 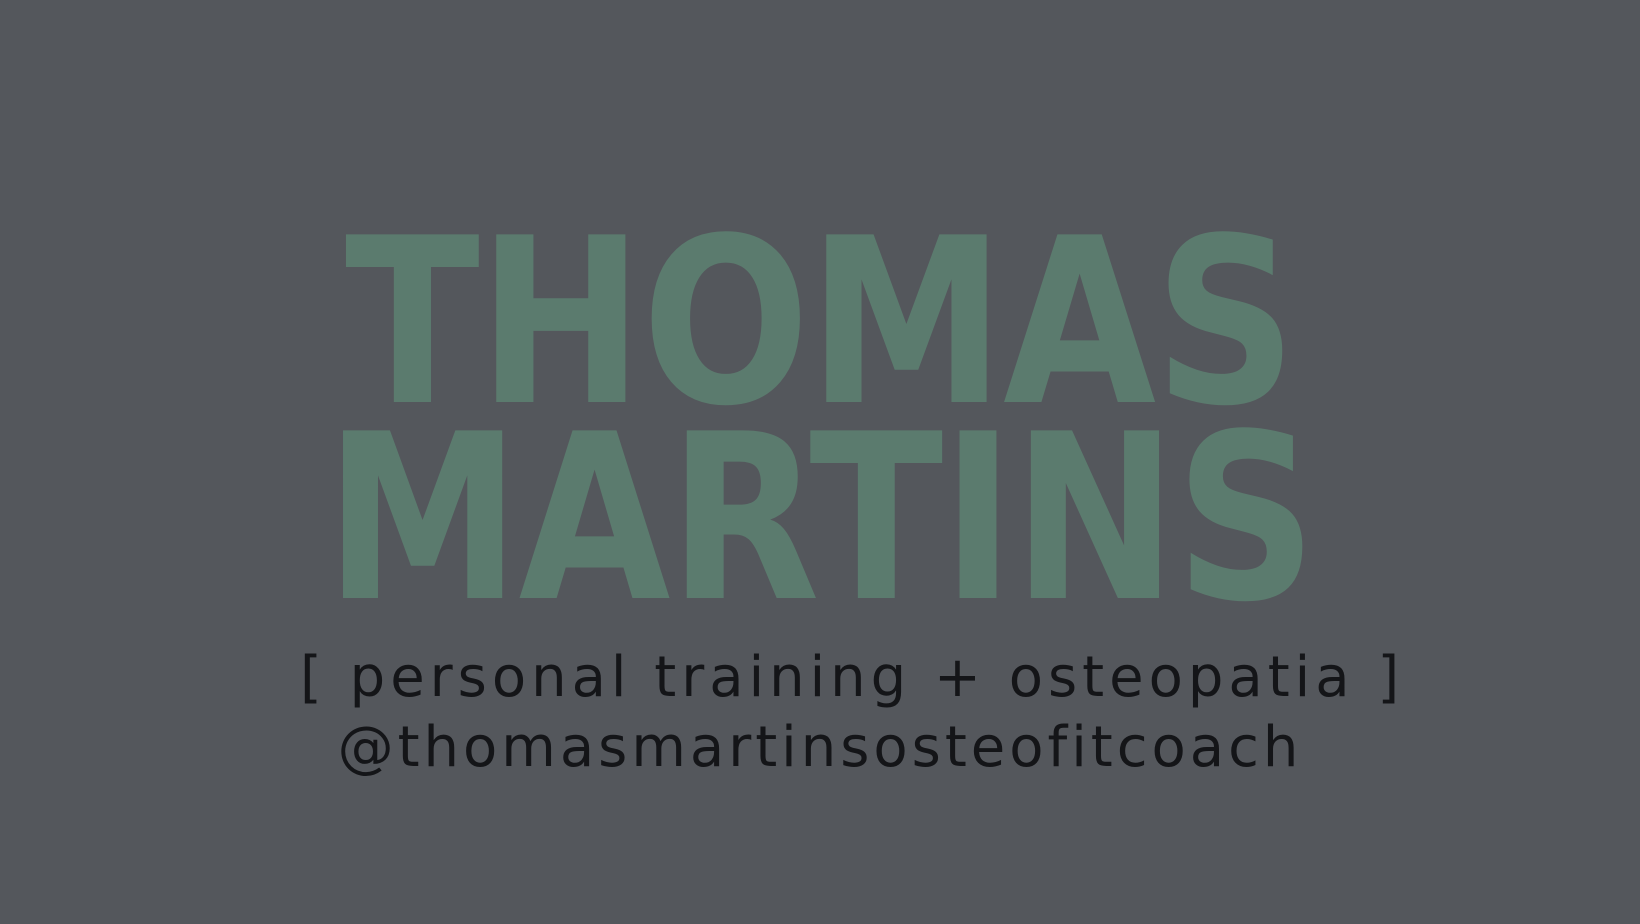 I want to click on logo-last-name: MARTINS, so click(x=820, y=498).